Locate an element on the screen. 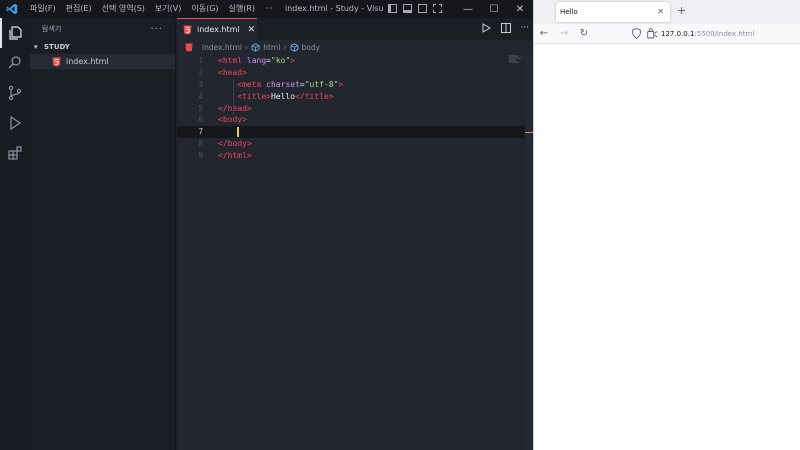 The image size is (800, 450). code-line: 1 <html lang="ko"> is located at coordinates (355, 61).